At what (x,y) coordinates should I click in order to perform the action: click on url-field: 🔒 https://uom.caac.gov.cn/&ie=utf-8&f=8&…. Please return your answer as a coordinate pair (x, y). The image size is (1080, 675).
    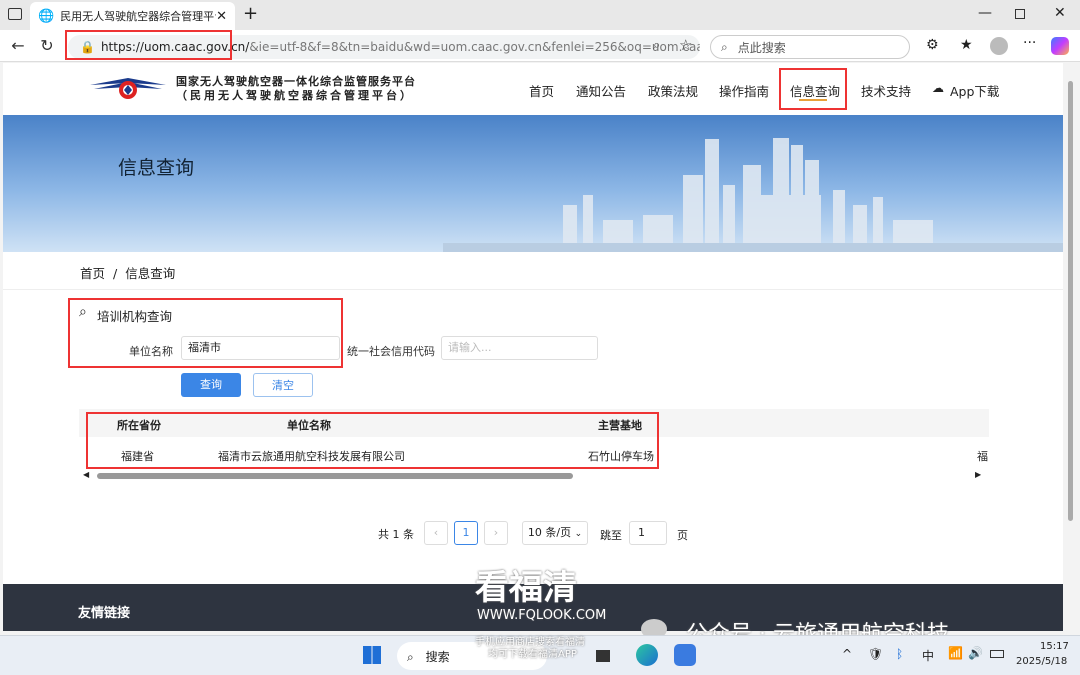
    Looking at the image, I should click on (384, 47).